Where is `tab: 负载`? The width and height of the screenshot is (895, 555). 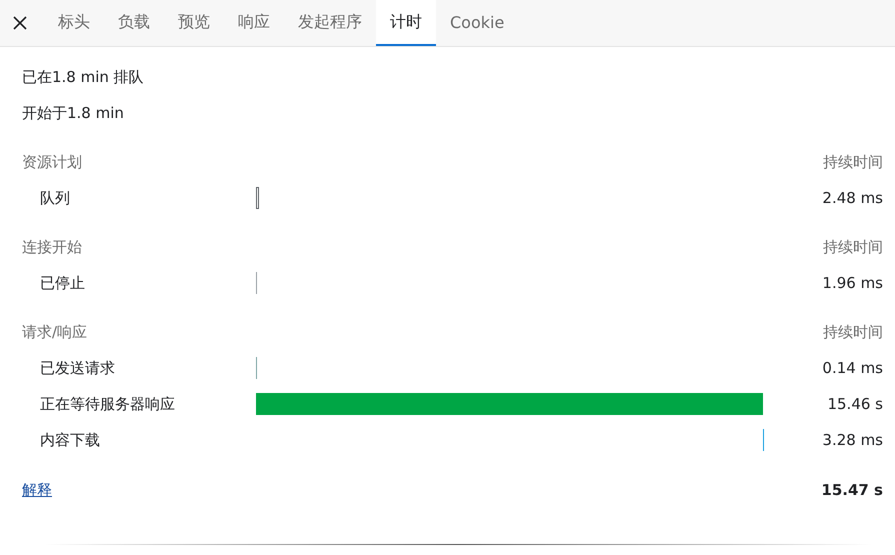
tab: 负载 is located at coordinates (134, 23).